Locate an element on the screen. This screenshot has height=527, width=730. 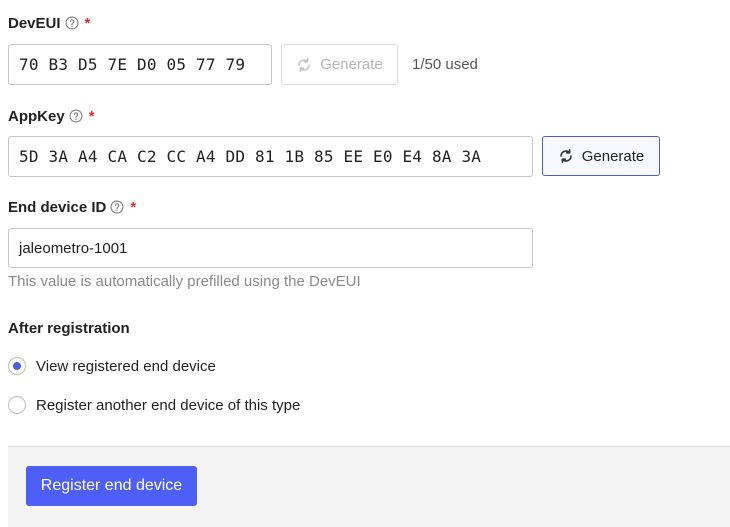
after-registration-label: After registration is located at coordinates (69, 328).